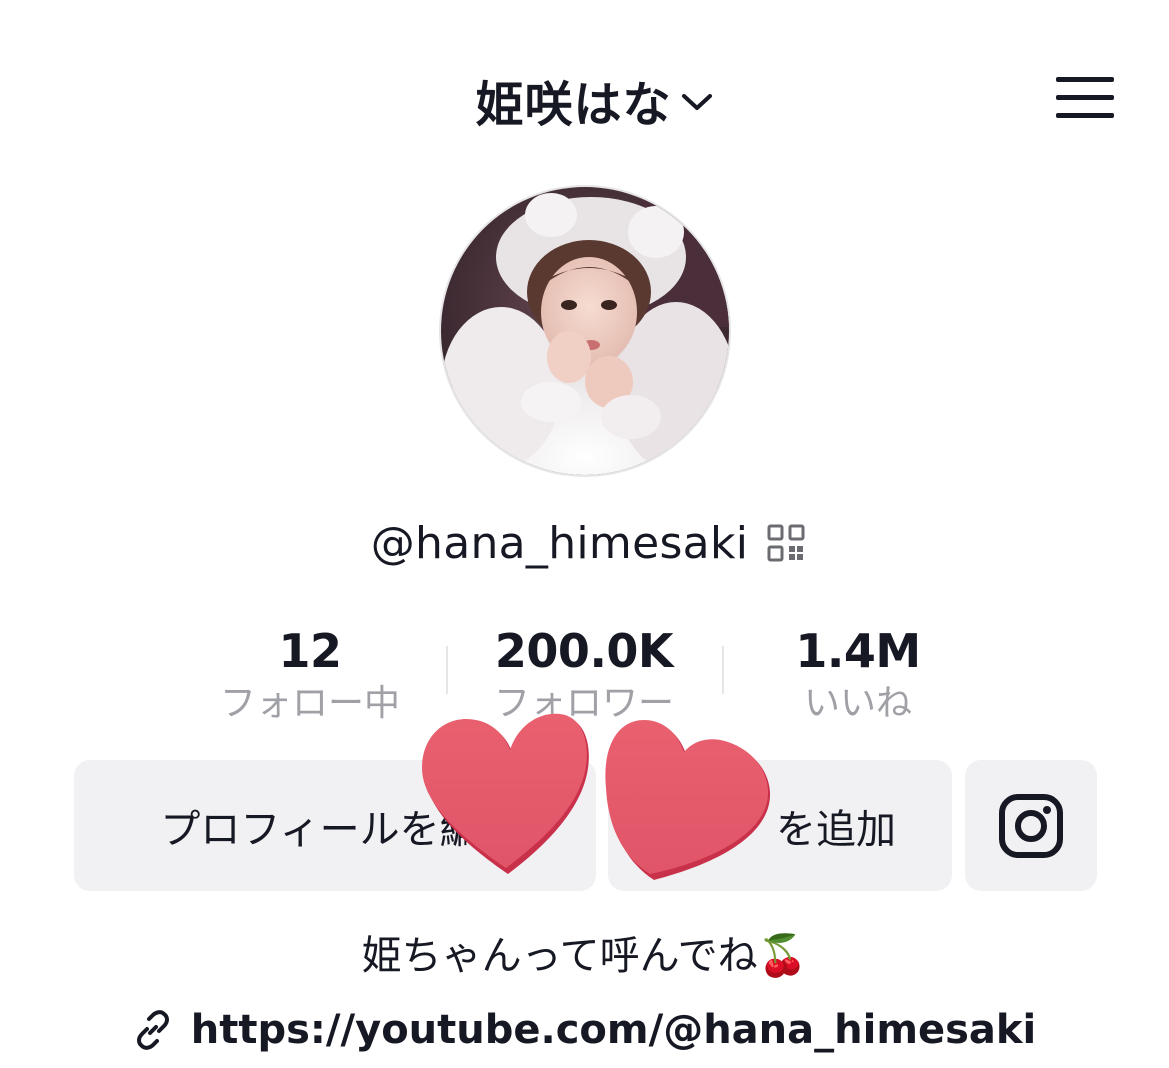 The width and height of the screenshot is (1169, 1068). I want to click on stat-following: 12 フォロー中, so click(310, 675).